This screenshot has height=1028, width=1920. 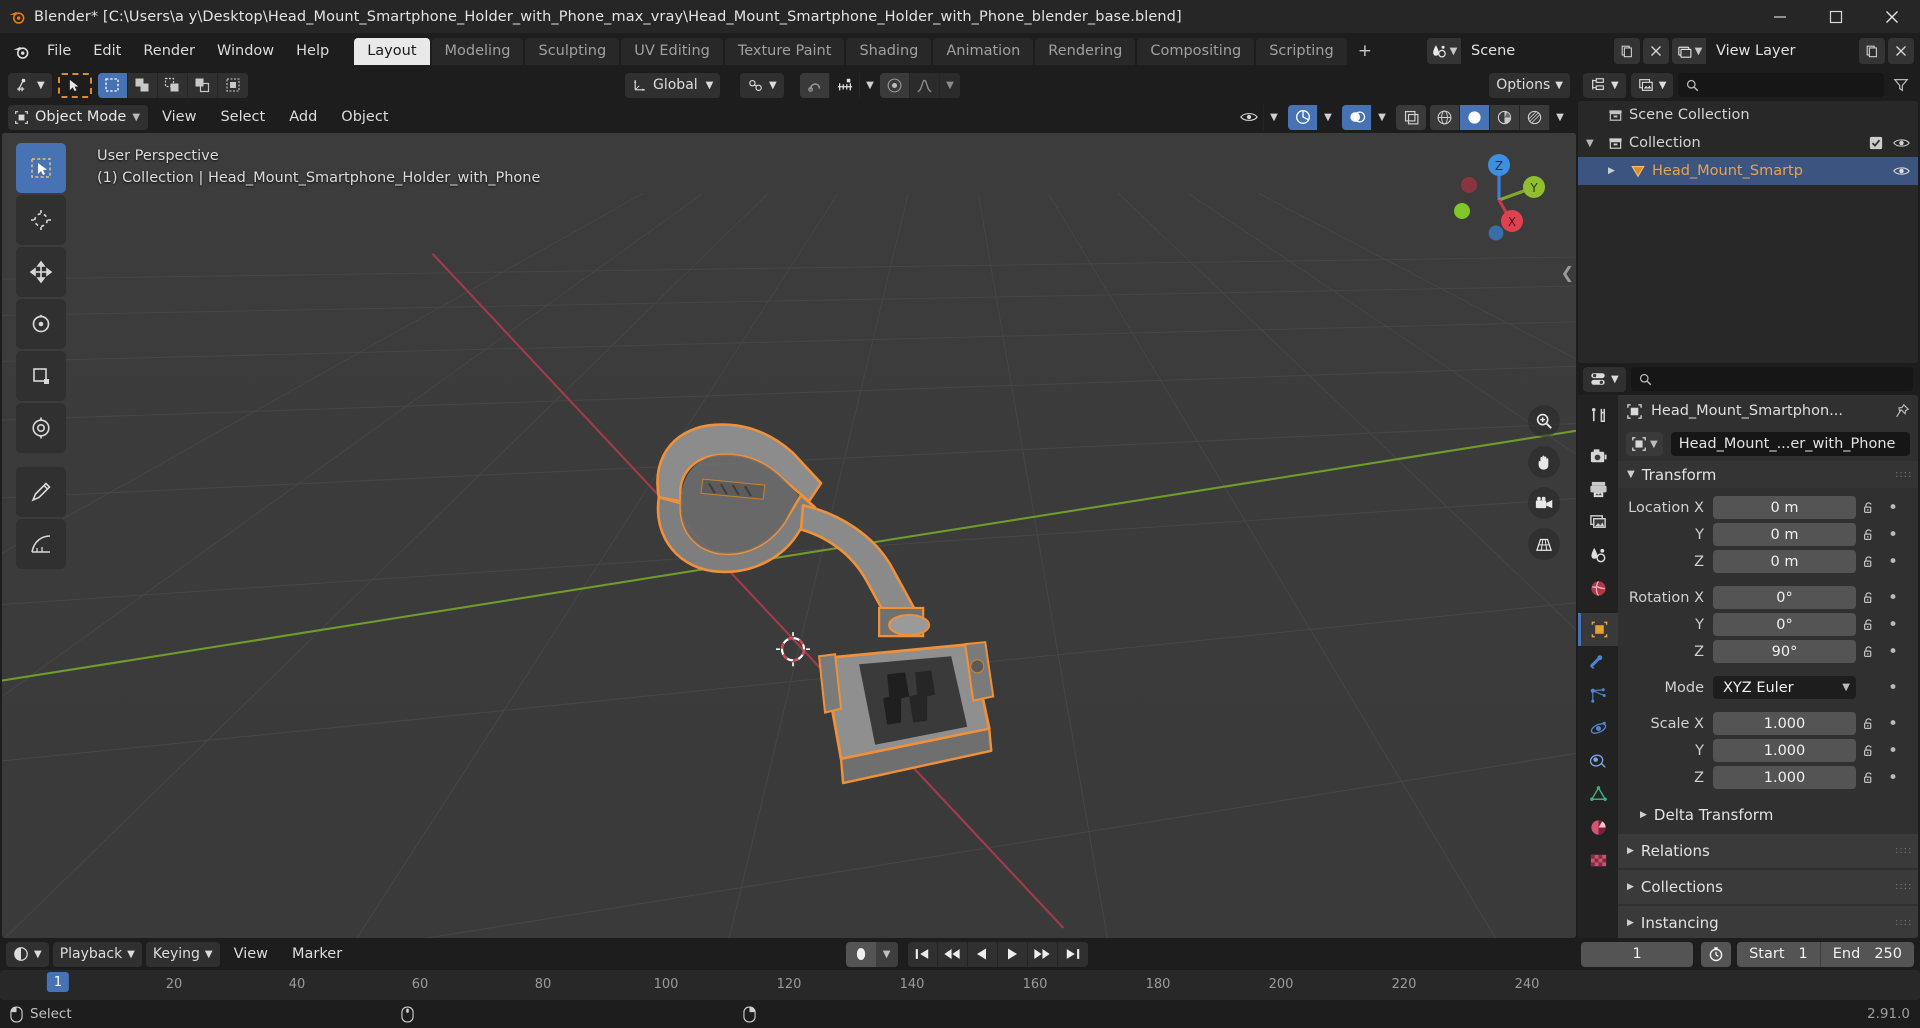 What do you see at coordinates (1598, 761) in the screenshot?
I see `properties-tab-constraints` at bounding box center [1598, 761].